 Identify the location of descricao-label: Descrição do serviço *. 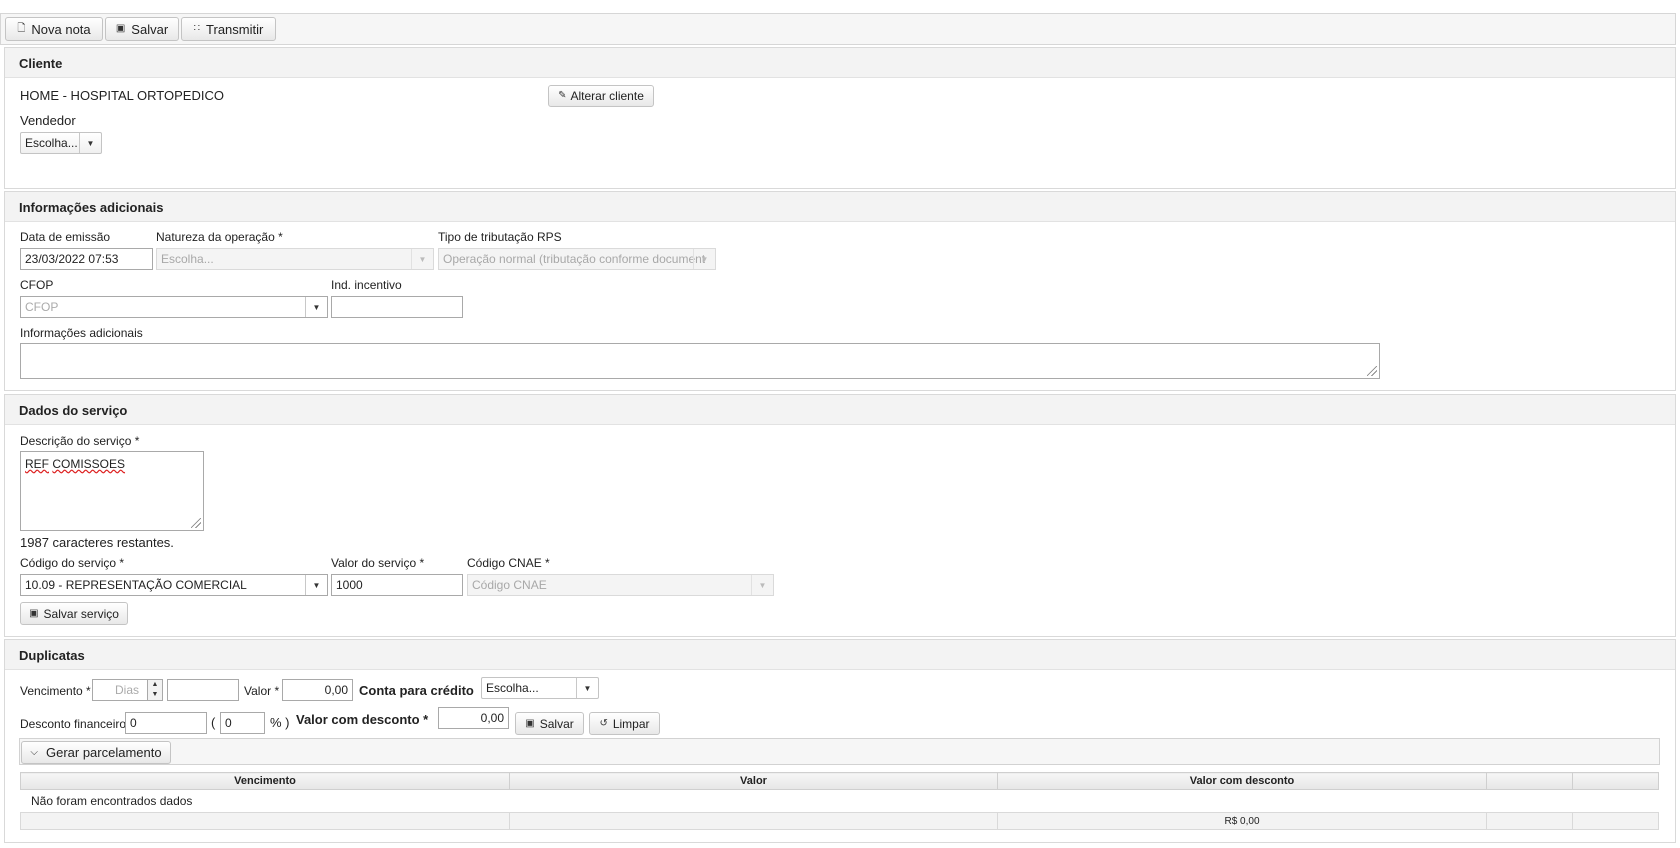
(80, 441).